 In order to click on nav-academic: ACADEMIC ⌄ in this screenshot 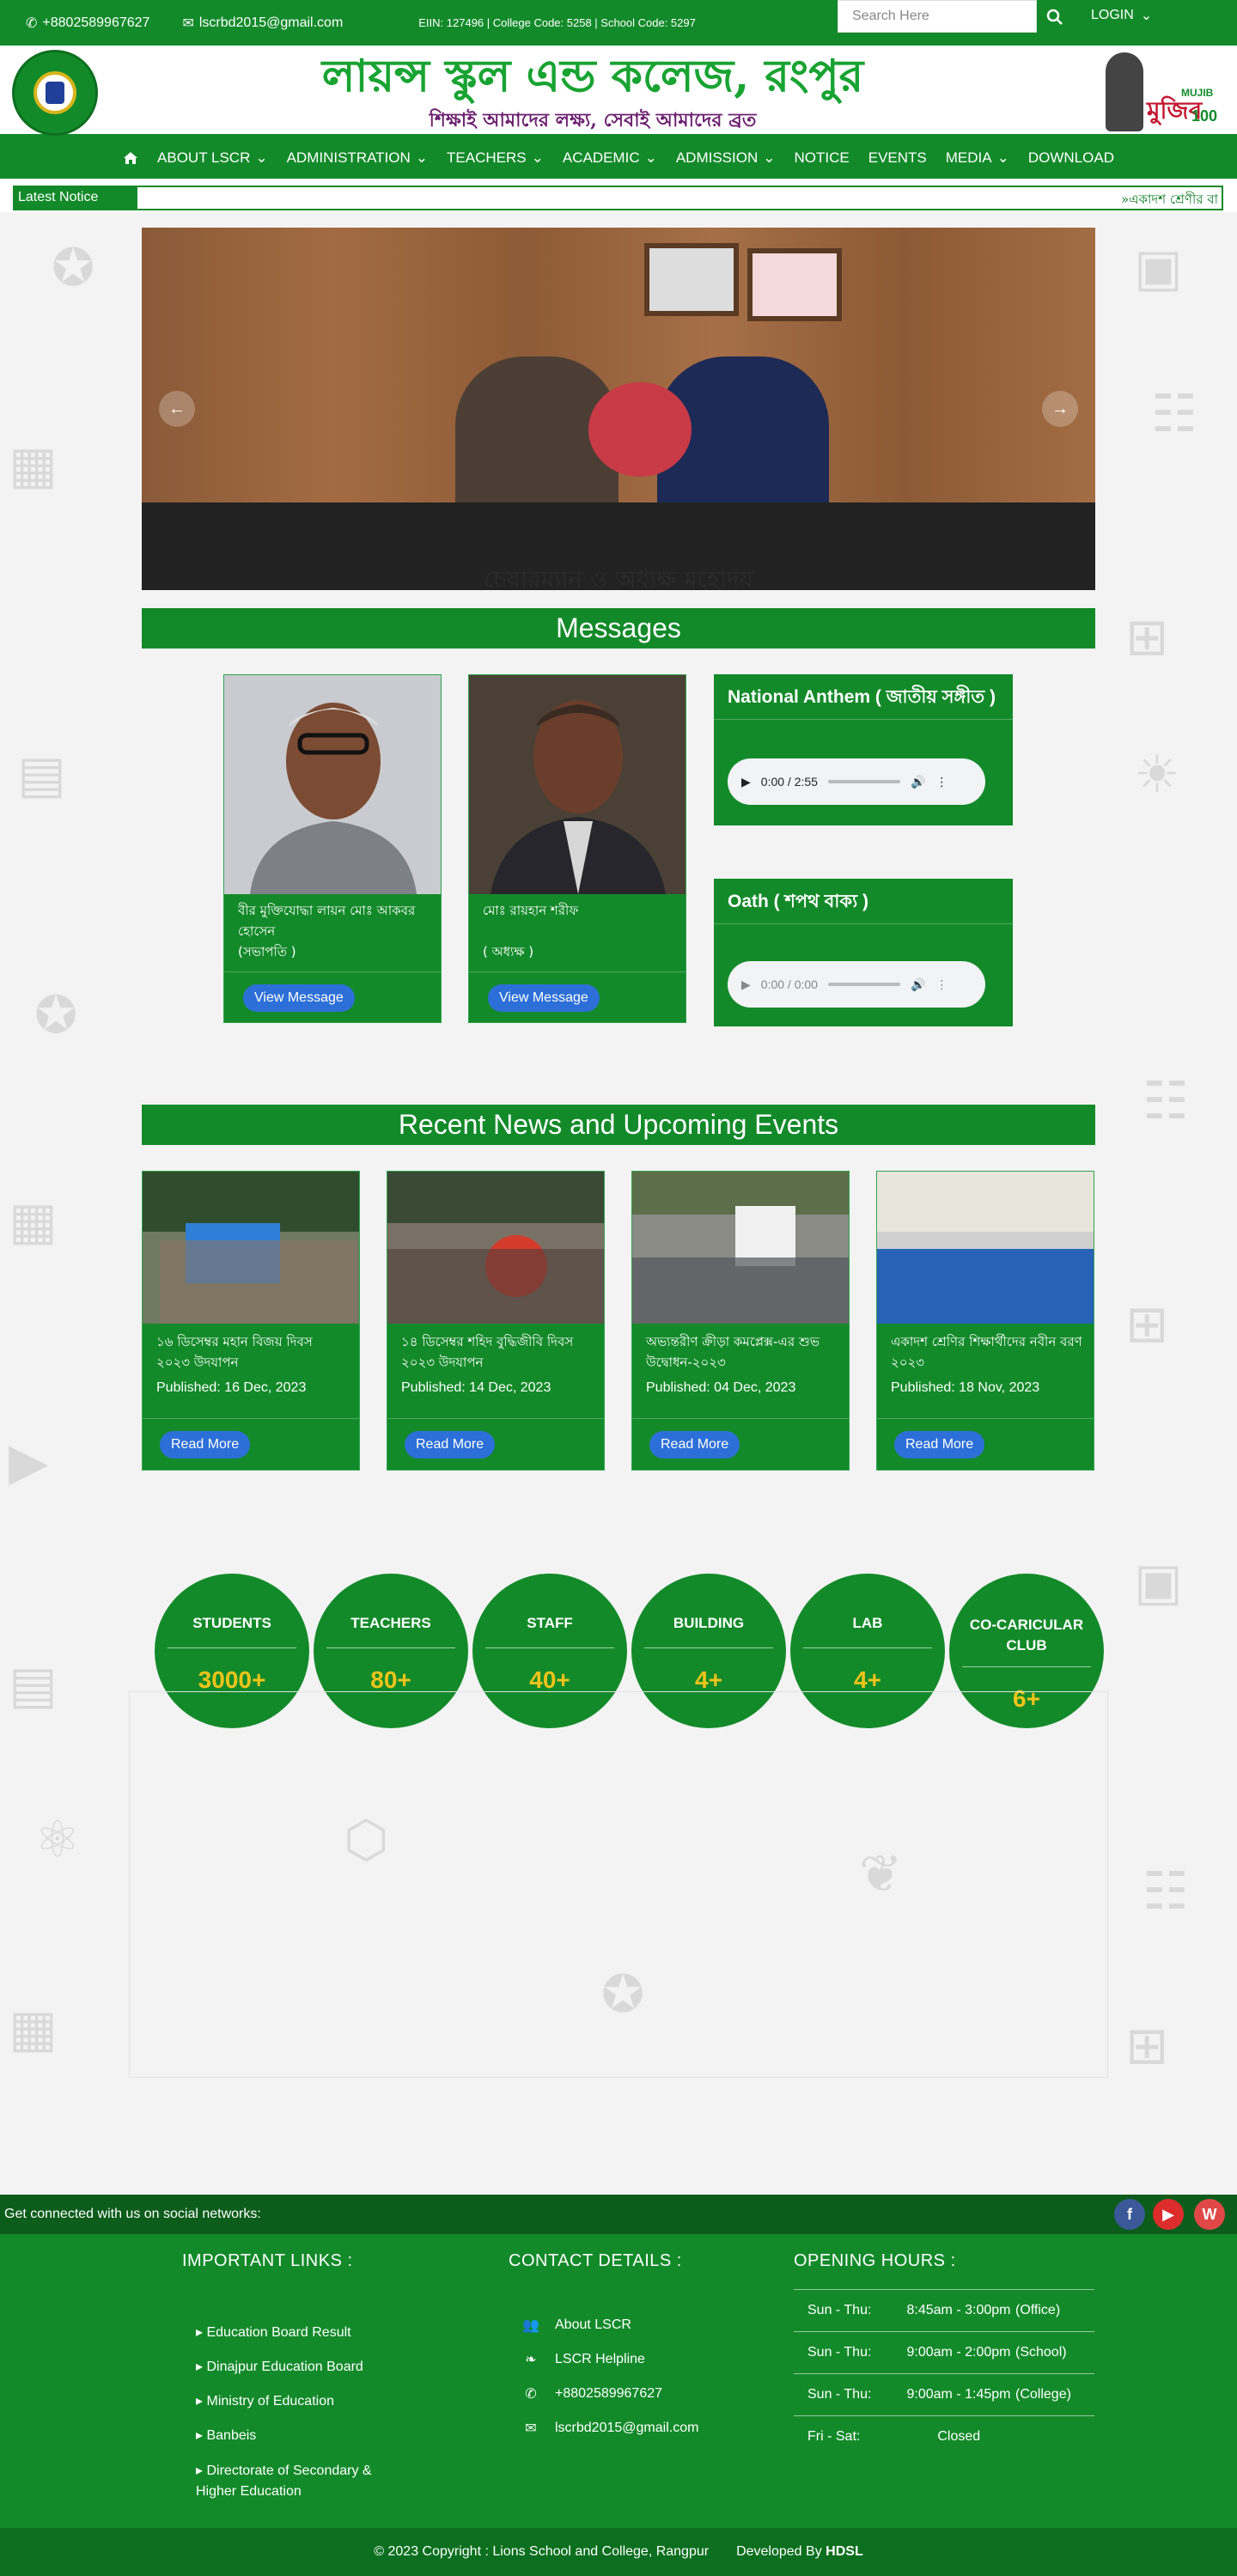, I will do `click(610, 158)`.